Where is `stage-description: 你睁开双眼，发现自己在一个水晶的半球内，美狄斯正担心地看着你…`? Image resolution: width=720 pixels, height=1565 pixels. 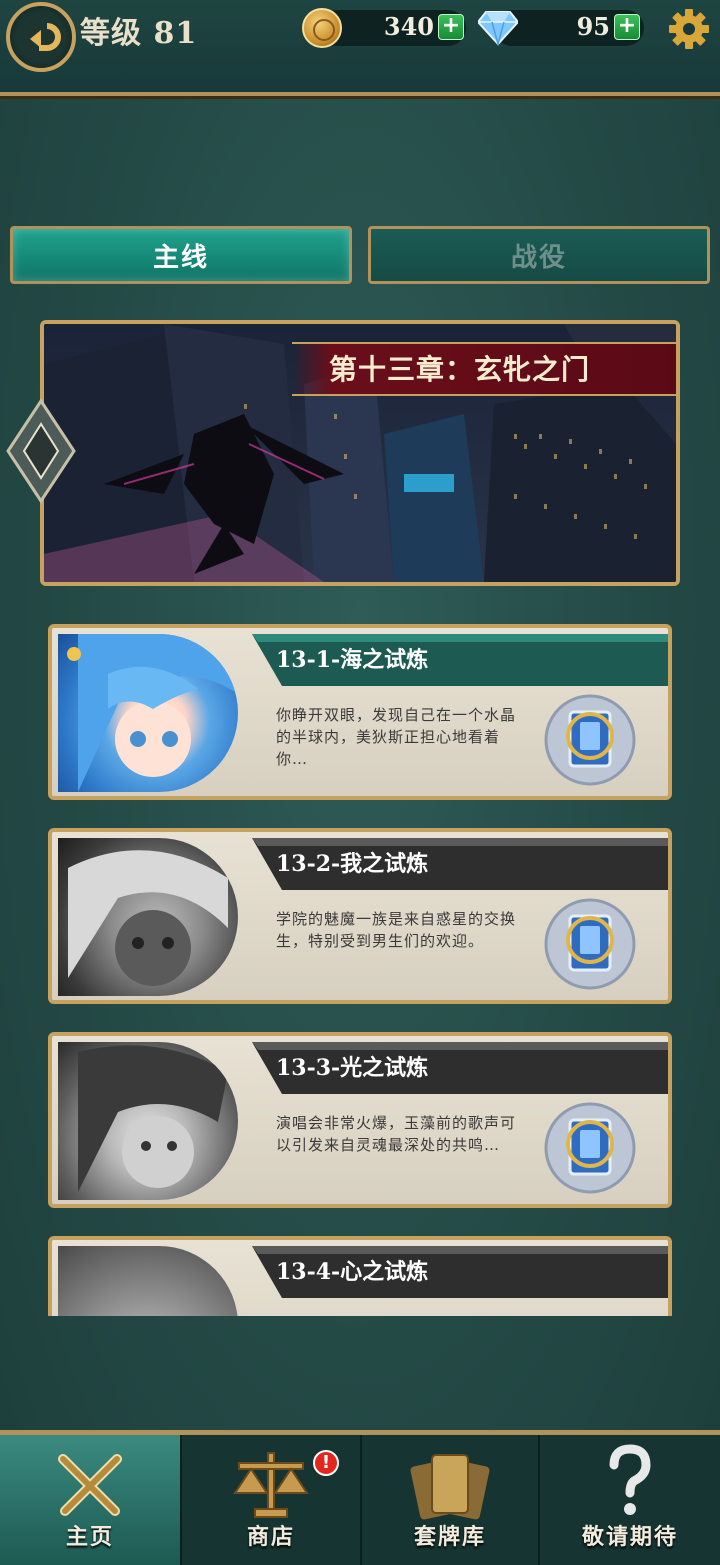
stage-description: 你睁开双眼，发现自己在一个水晶的半球内，美狄斯正担心地看着你… is located at coordinates (396, 737).